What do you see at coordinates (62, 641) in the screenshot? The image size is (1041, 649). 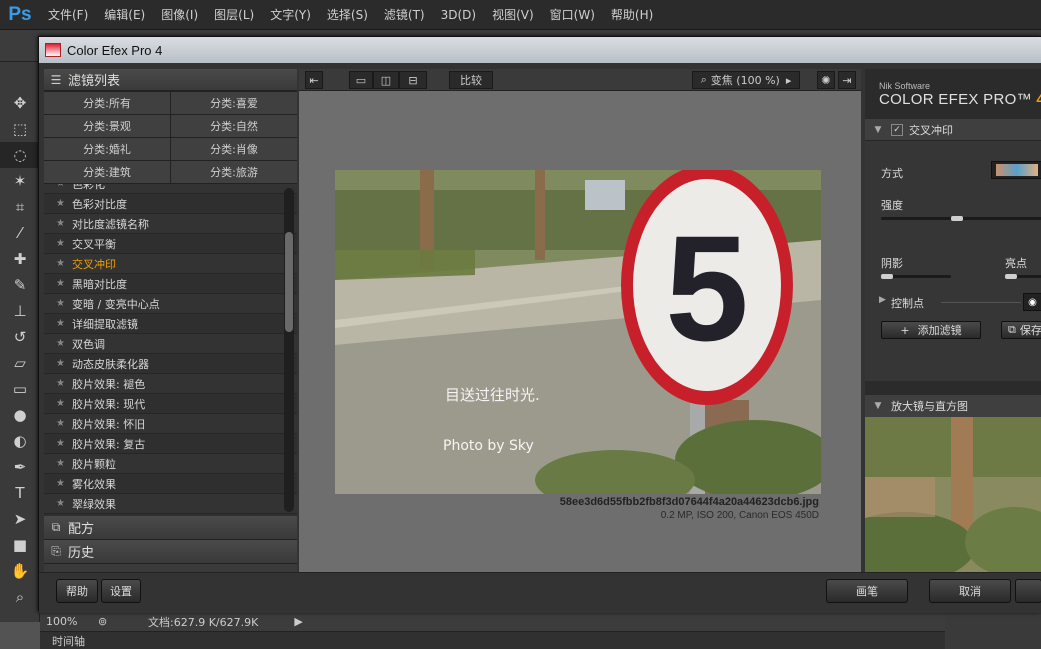 I see `timeline-label: 时间轴` at bounding box center [62, 641].